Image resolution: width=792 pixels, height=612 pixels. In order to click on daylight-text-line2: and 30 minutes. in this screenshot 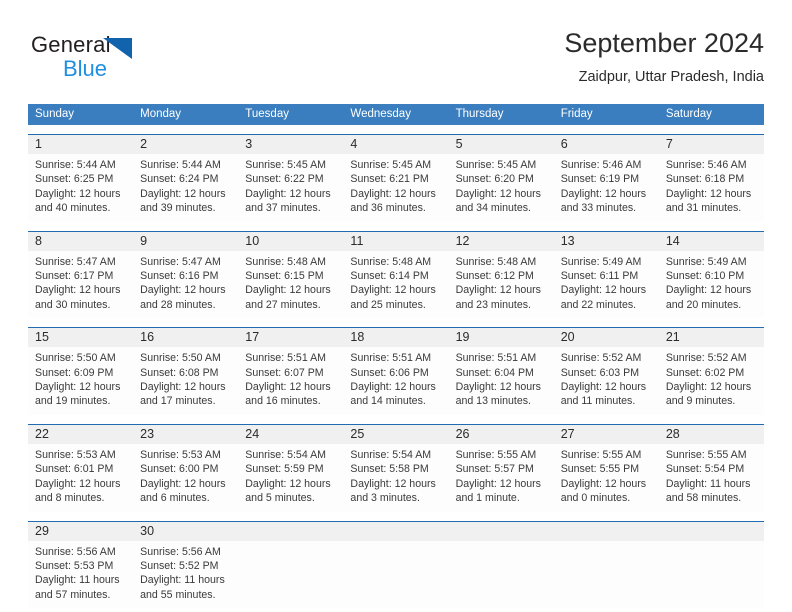, I will do `click(73, 304)`.